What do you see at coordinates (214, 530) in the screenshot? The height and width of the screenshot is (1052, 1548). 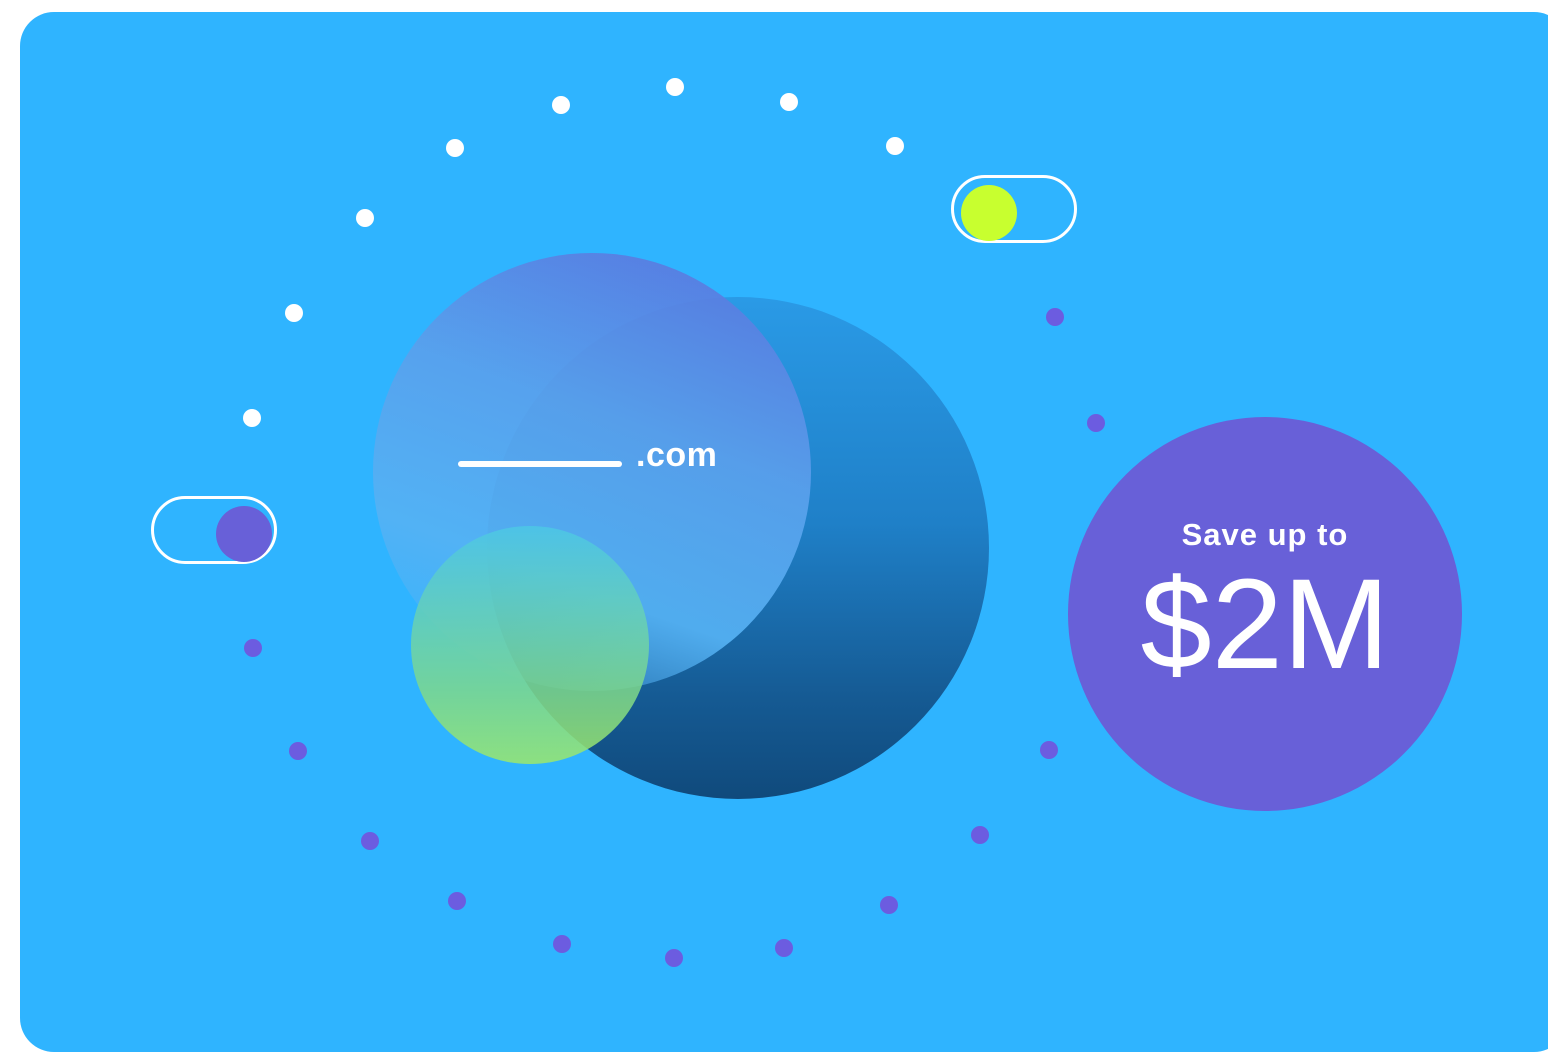 I see `toggle-left` at bounding box center [214, 530].